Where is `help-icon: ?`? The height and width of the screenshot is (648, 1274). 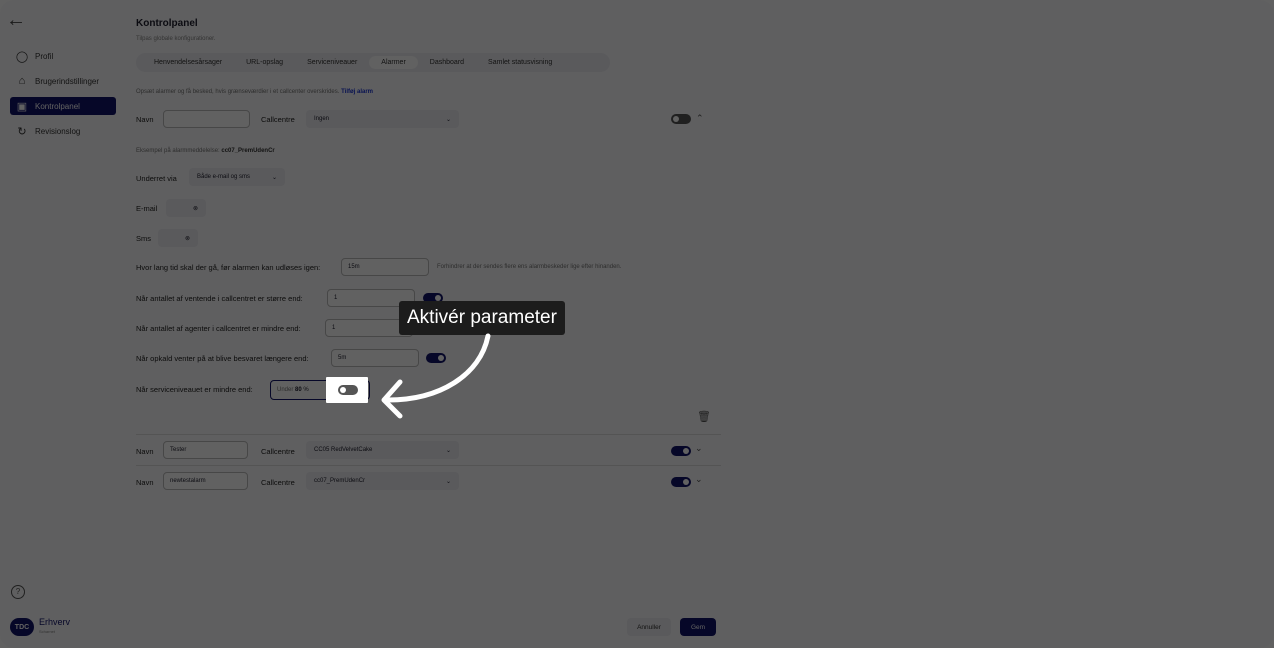
help-icon: ? is located at coordinates (18, 592).